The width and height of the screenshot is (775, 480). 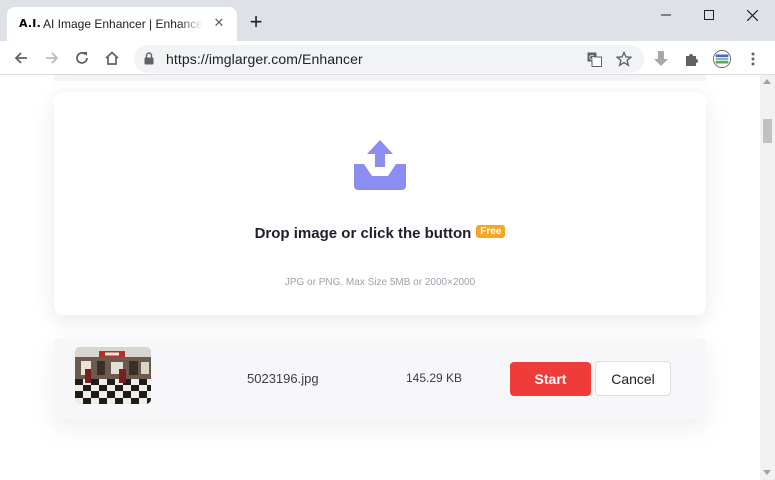 I want to click on scroll-thumb, so click(x=767, y=131).